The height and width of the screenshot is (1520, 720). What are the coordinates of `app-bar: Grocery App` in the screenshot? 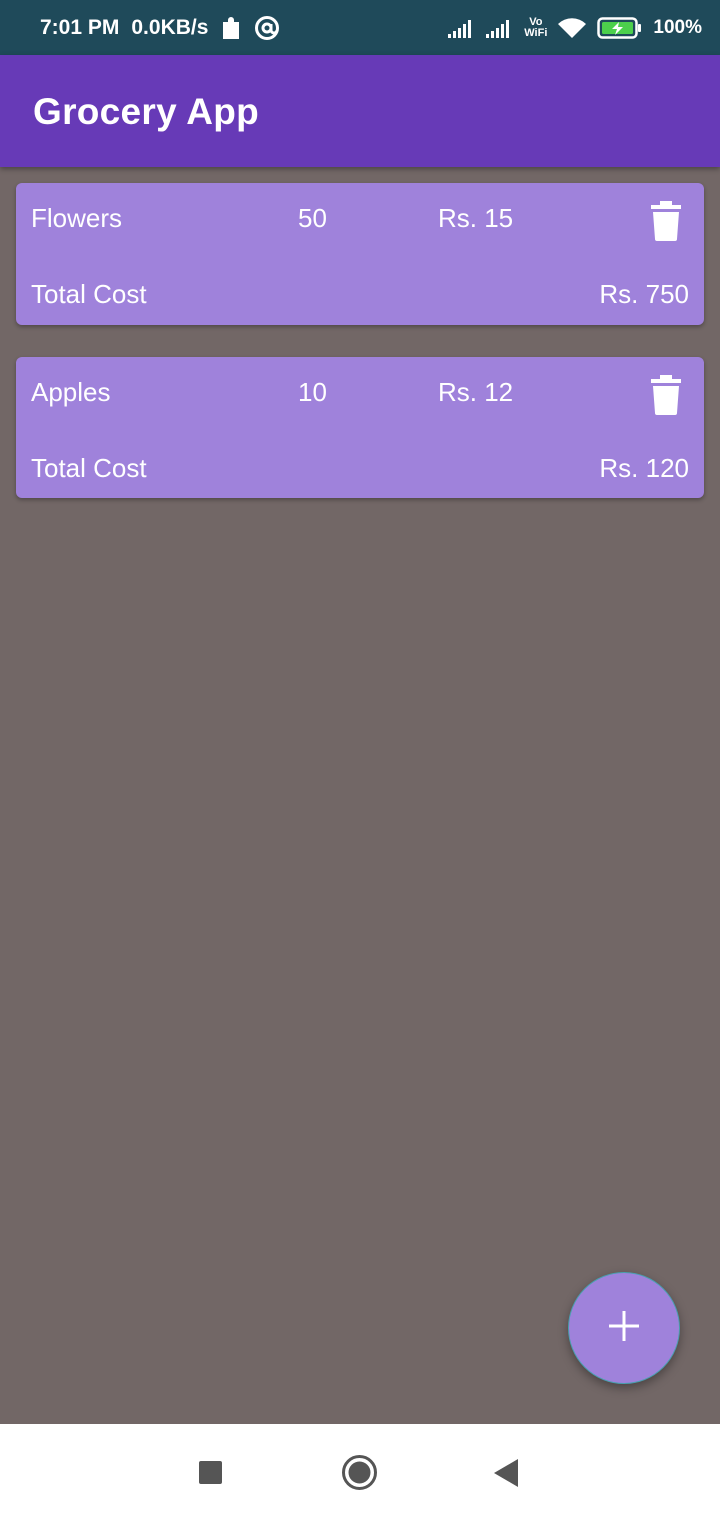 It's located at (360, 111).